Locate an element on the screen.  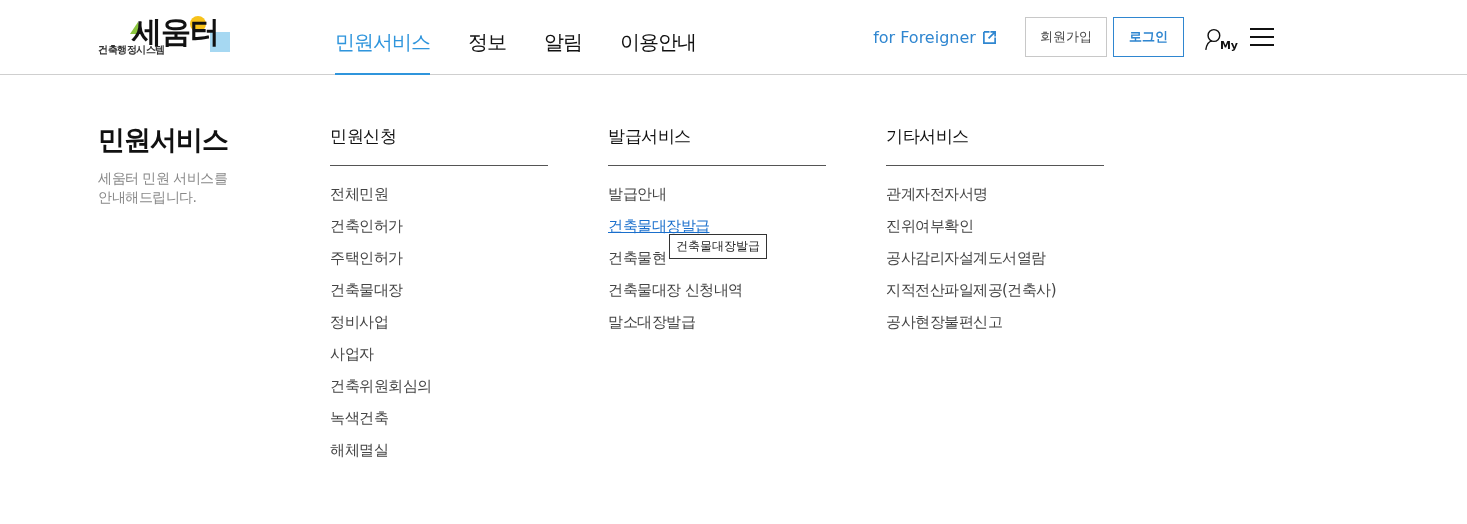
menu-link: 건축물현 is located at coordinates (637, 258).